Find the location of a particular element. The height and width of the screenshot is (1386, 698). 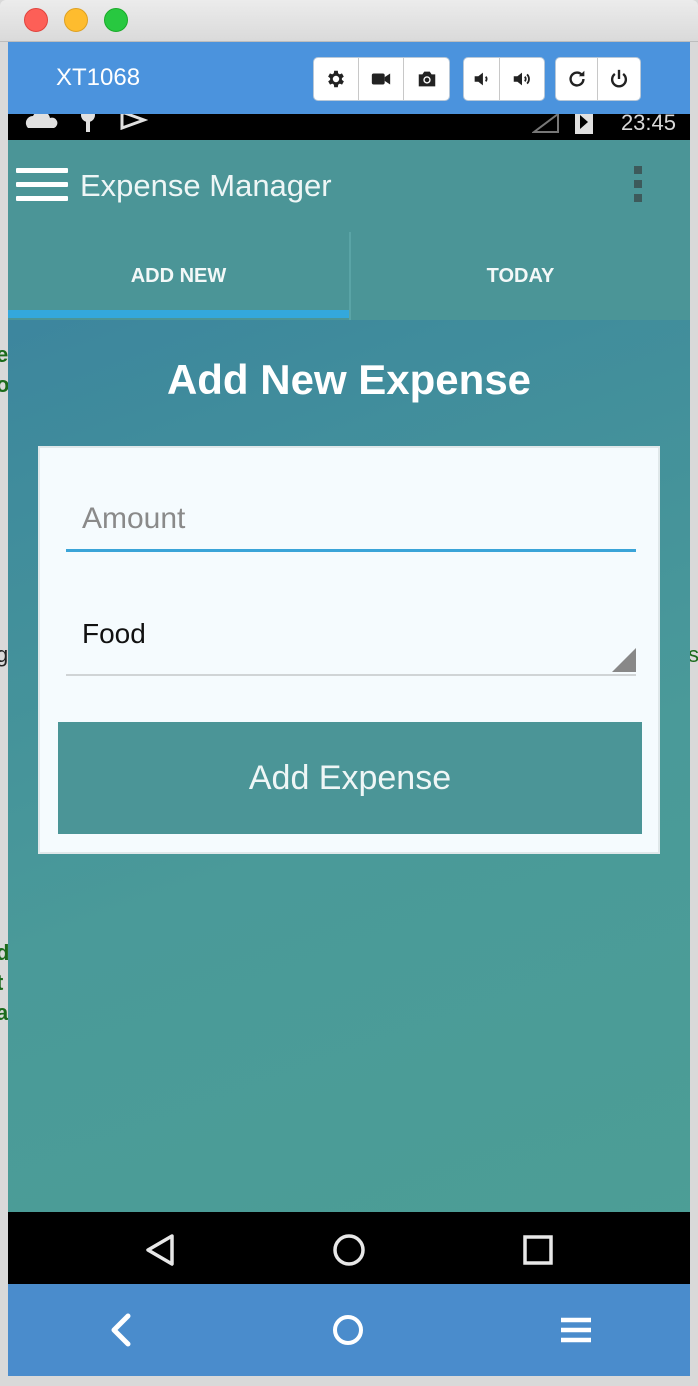

screenshot-button is located at coordinates (426, 79).